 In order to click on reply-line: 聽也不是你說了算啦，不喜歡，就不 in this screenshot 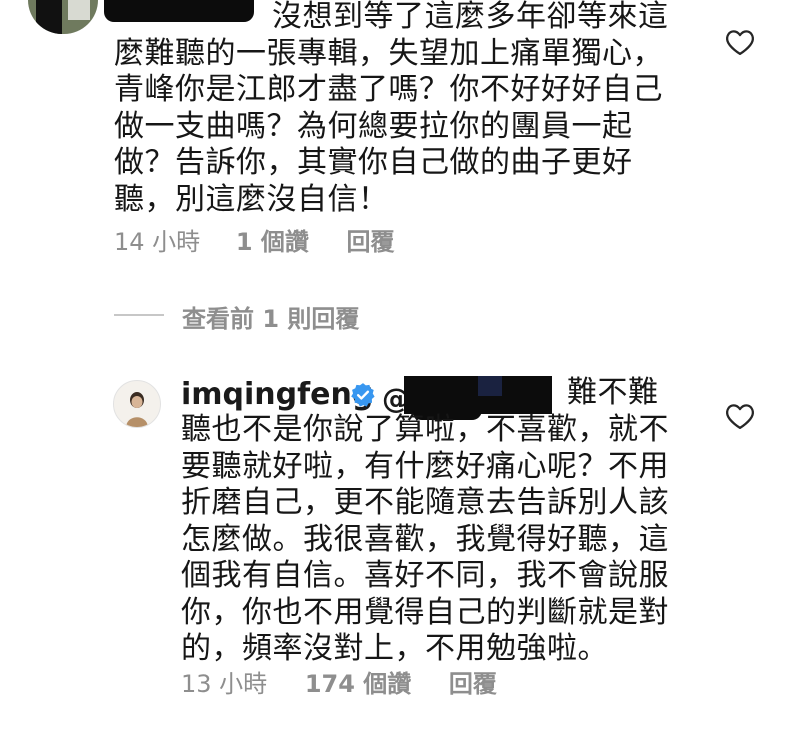, I will do `click(425, 429)`.